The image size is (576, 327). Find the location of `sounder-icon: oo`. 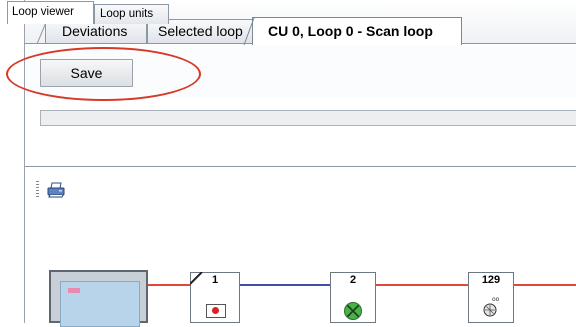

sounder-icon: oo is located at coordinates (491, 306).